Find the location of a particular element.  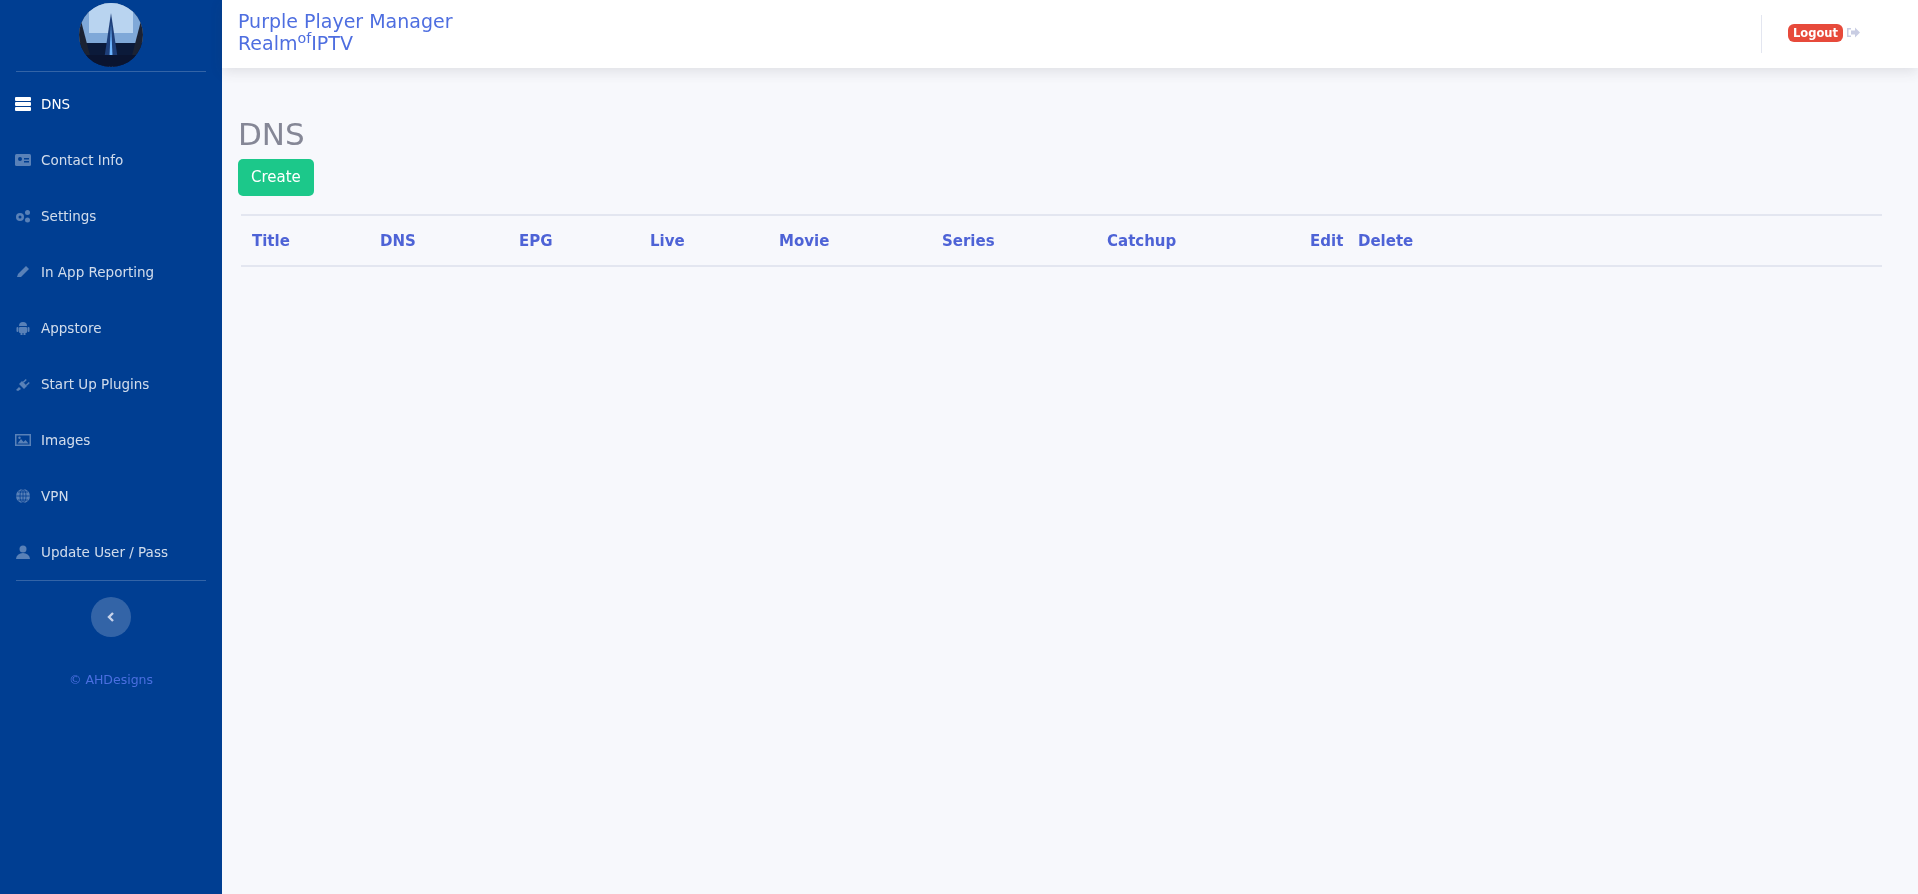

sign-out-icon is located at coordinates (1854, 32).